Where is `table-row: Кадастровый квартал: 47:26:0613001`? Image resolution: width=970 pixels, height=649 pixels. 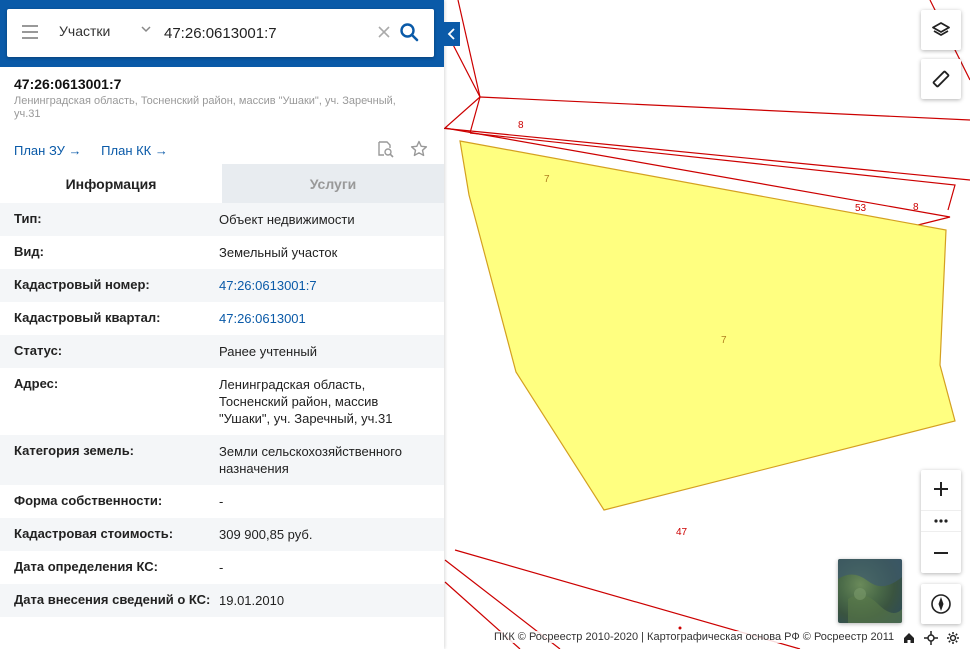 table-row: Кадастровый квартал: 47:26:0613001 is located at coordinates (222, 318).